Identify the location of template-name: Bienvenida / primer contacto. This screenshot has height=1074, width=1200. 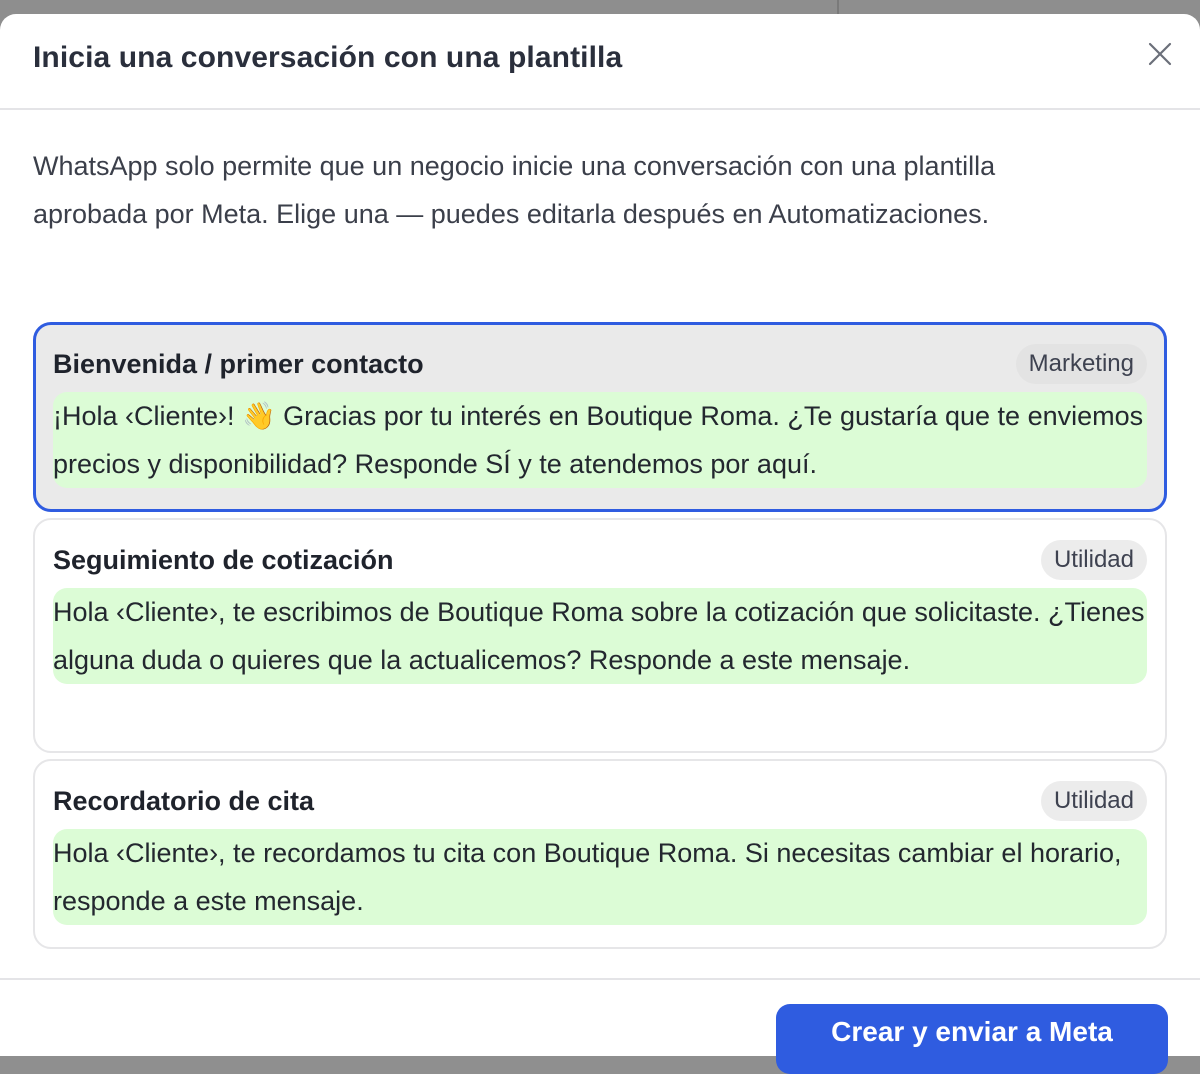
(238, 363).